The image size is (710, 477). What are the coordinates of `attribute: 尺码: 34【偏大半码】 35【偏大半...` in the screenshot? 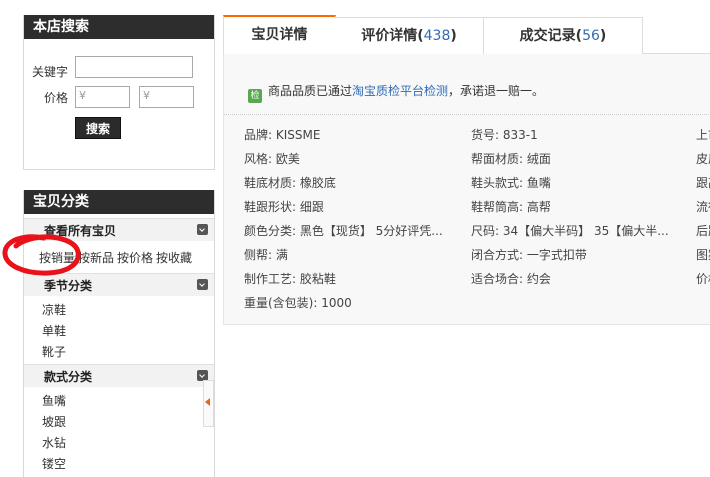 It's located at (570, 231).